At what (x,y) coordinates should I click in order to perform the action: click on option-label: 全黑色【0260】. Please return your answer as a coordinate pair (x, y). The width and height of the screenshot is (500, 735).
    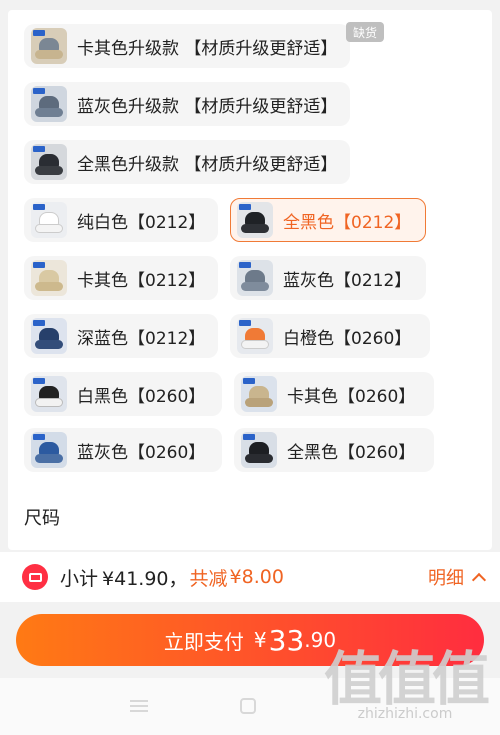
    Looking at the image, I should click on (351, 452).